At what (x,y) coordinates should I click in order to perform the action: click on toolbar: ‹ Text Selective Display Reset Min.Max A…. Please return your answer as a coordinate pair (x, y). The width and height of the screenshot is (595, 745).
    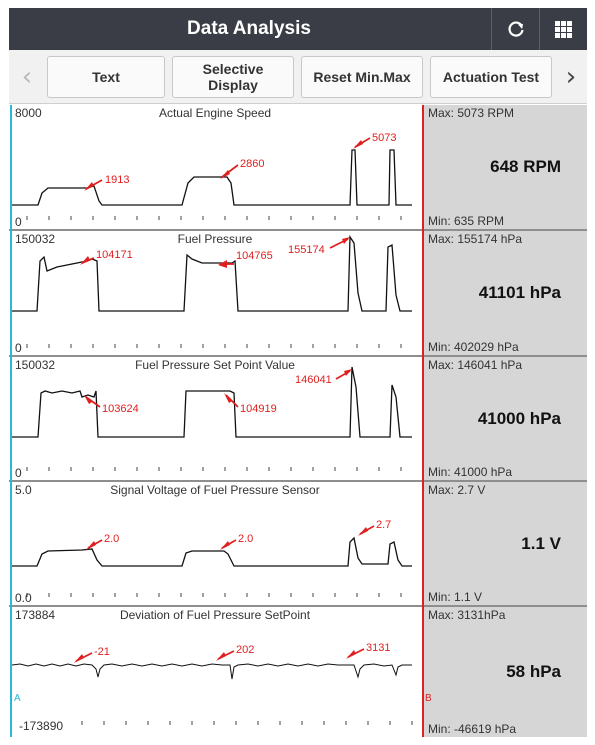
    Looking at the image, I should click on (298, 77).